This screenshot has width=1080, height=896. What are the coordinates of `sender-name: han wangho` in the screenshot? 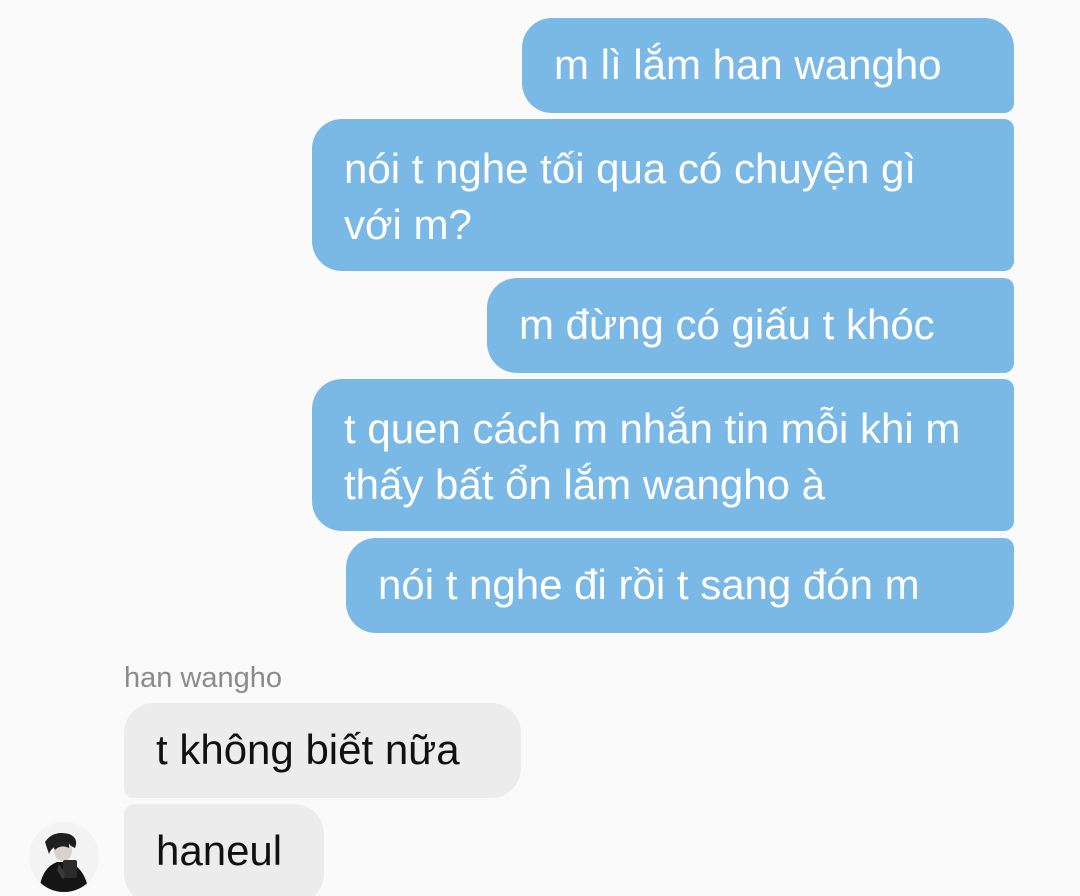 It's located at (203, 678).